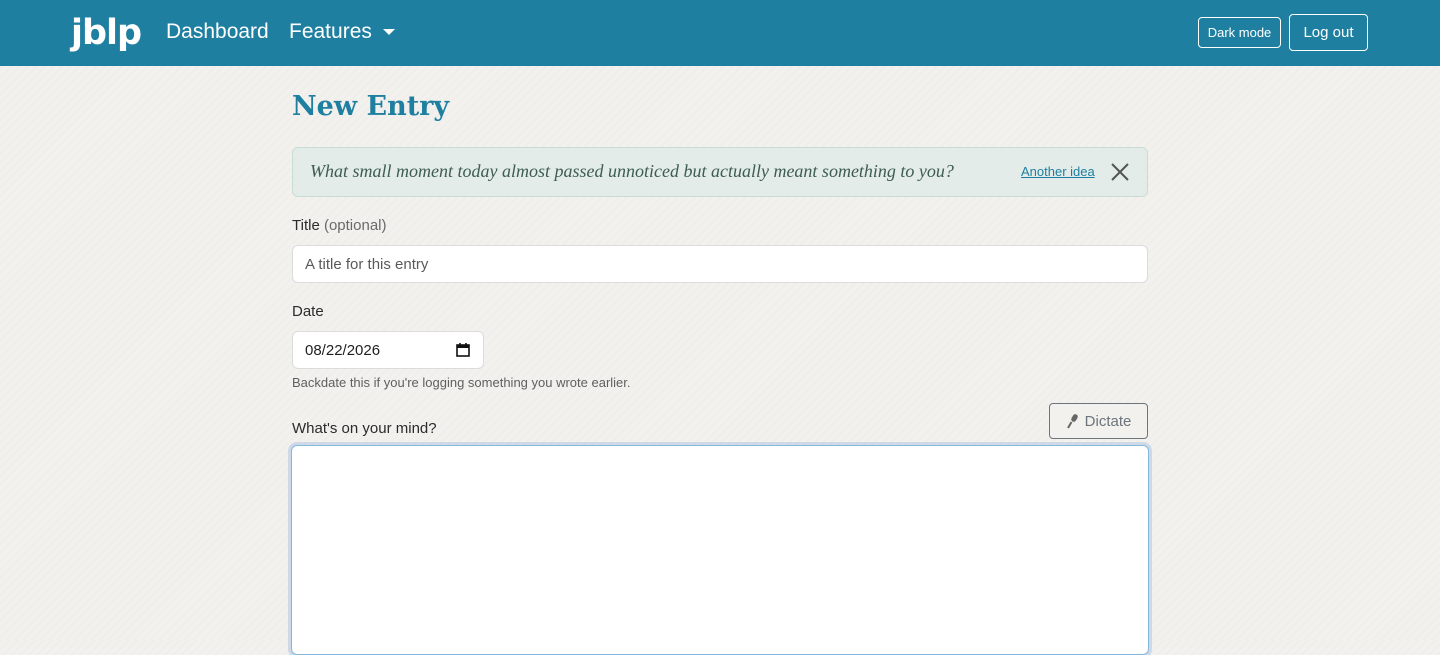 The height and width of the screenshot is (655, 1440). Describe the element at coordinates (463, 350) in the screenshot. I see `calendar-icon` at that location.